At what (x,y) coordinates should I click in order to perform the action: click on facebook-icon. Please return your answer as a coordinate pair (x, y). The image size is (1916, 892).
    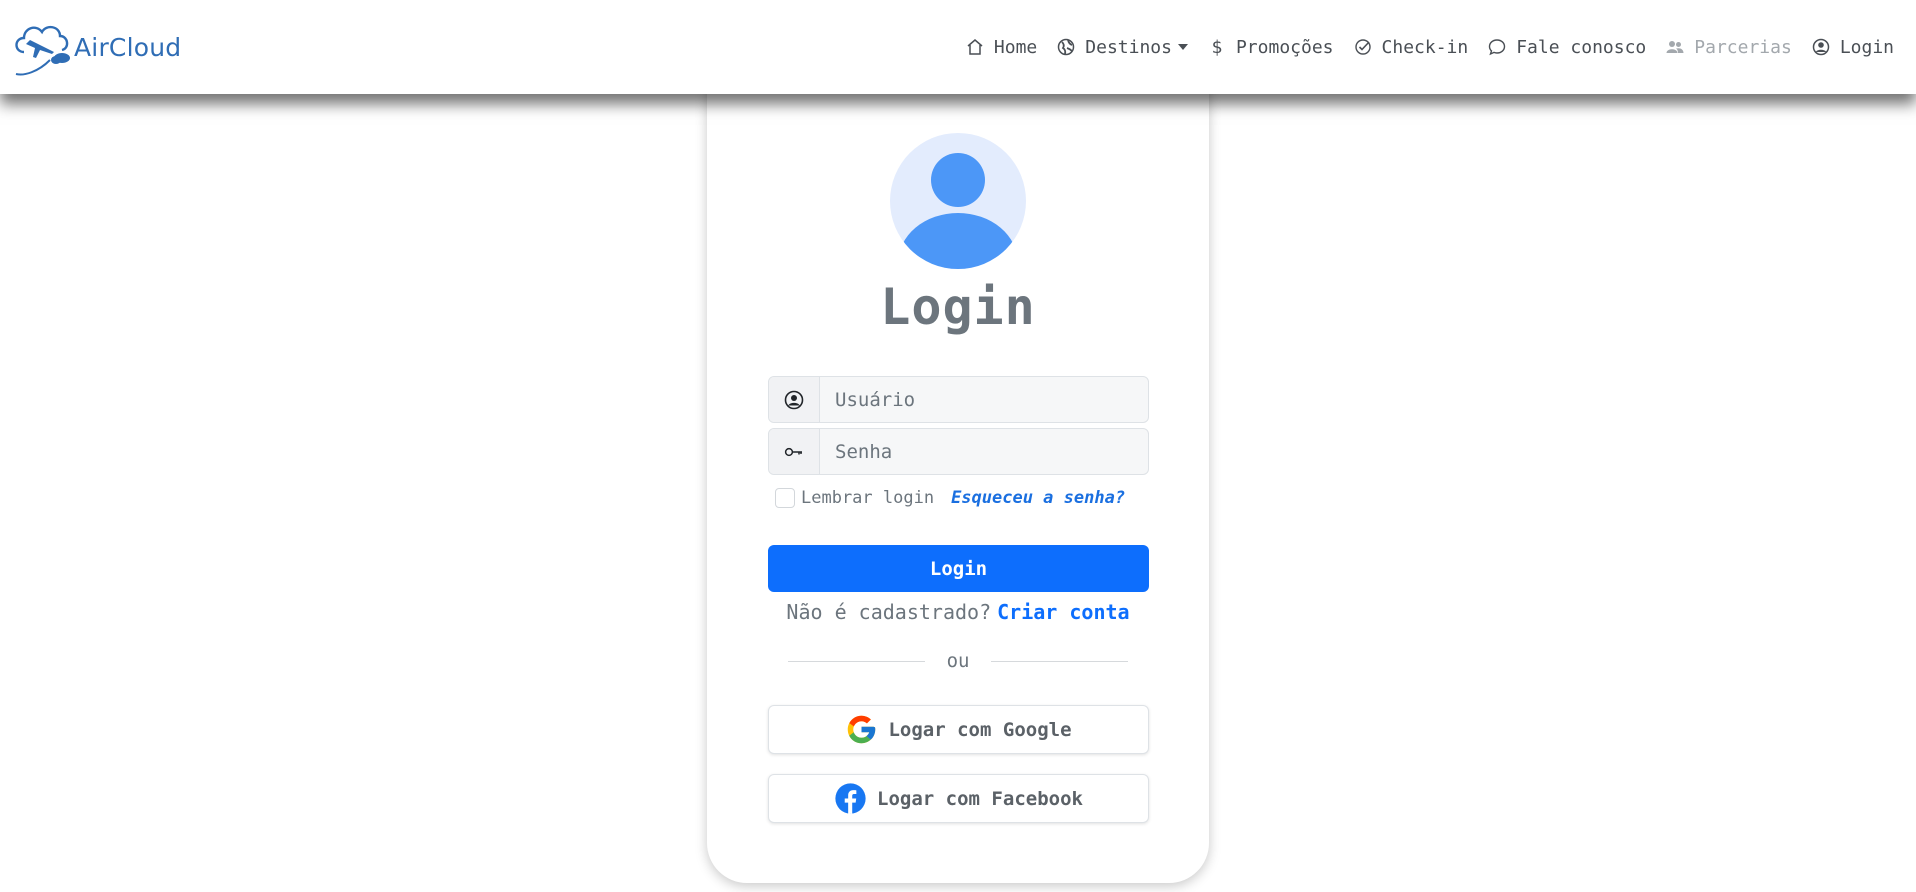
    Looking at the image, I should click on (850, 798).